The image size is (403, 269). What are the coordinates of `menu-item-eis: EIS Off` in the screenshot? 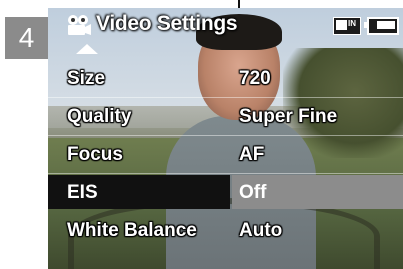 It's located at (225, 193).